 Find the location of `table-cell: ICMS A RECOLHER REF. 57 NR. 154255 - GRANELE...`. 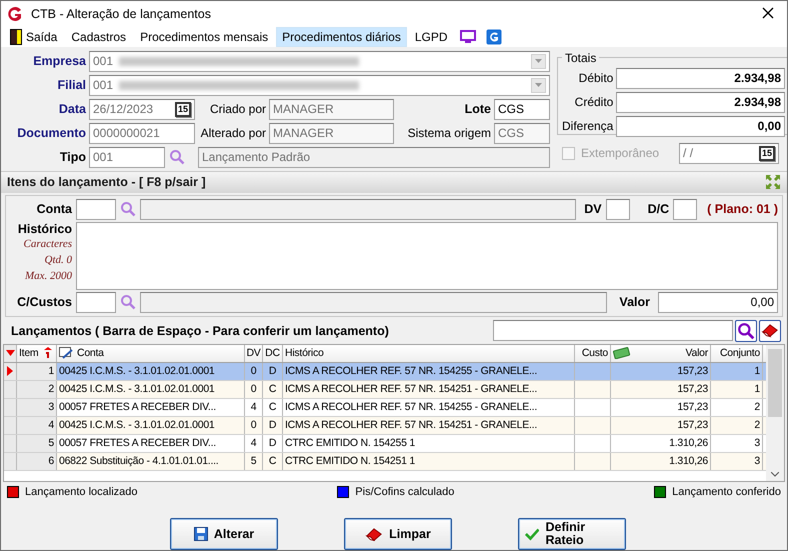

table-cell: ICMS A RECOLHER REF. 57 NR. 154255 - GRANELE... is located at coordinates (429, 407).